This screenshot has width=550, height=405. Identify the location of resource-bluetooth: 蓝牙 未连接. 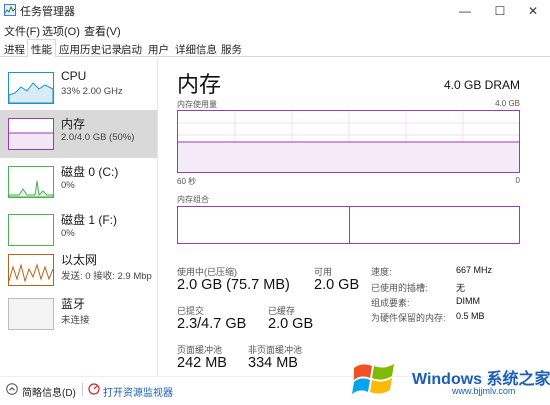
(78, 314).